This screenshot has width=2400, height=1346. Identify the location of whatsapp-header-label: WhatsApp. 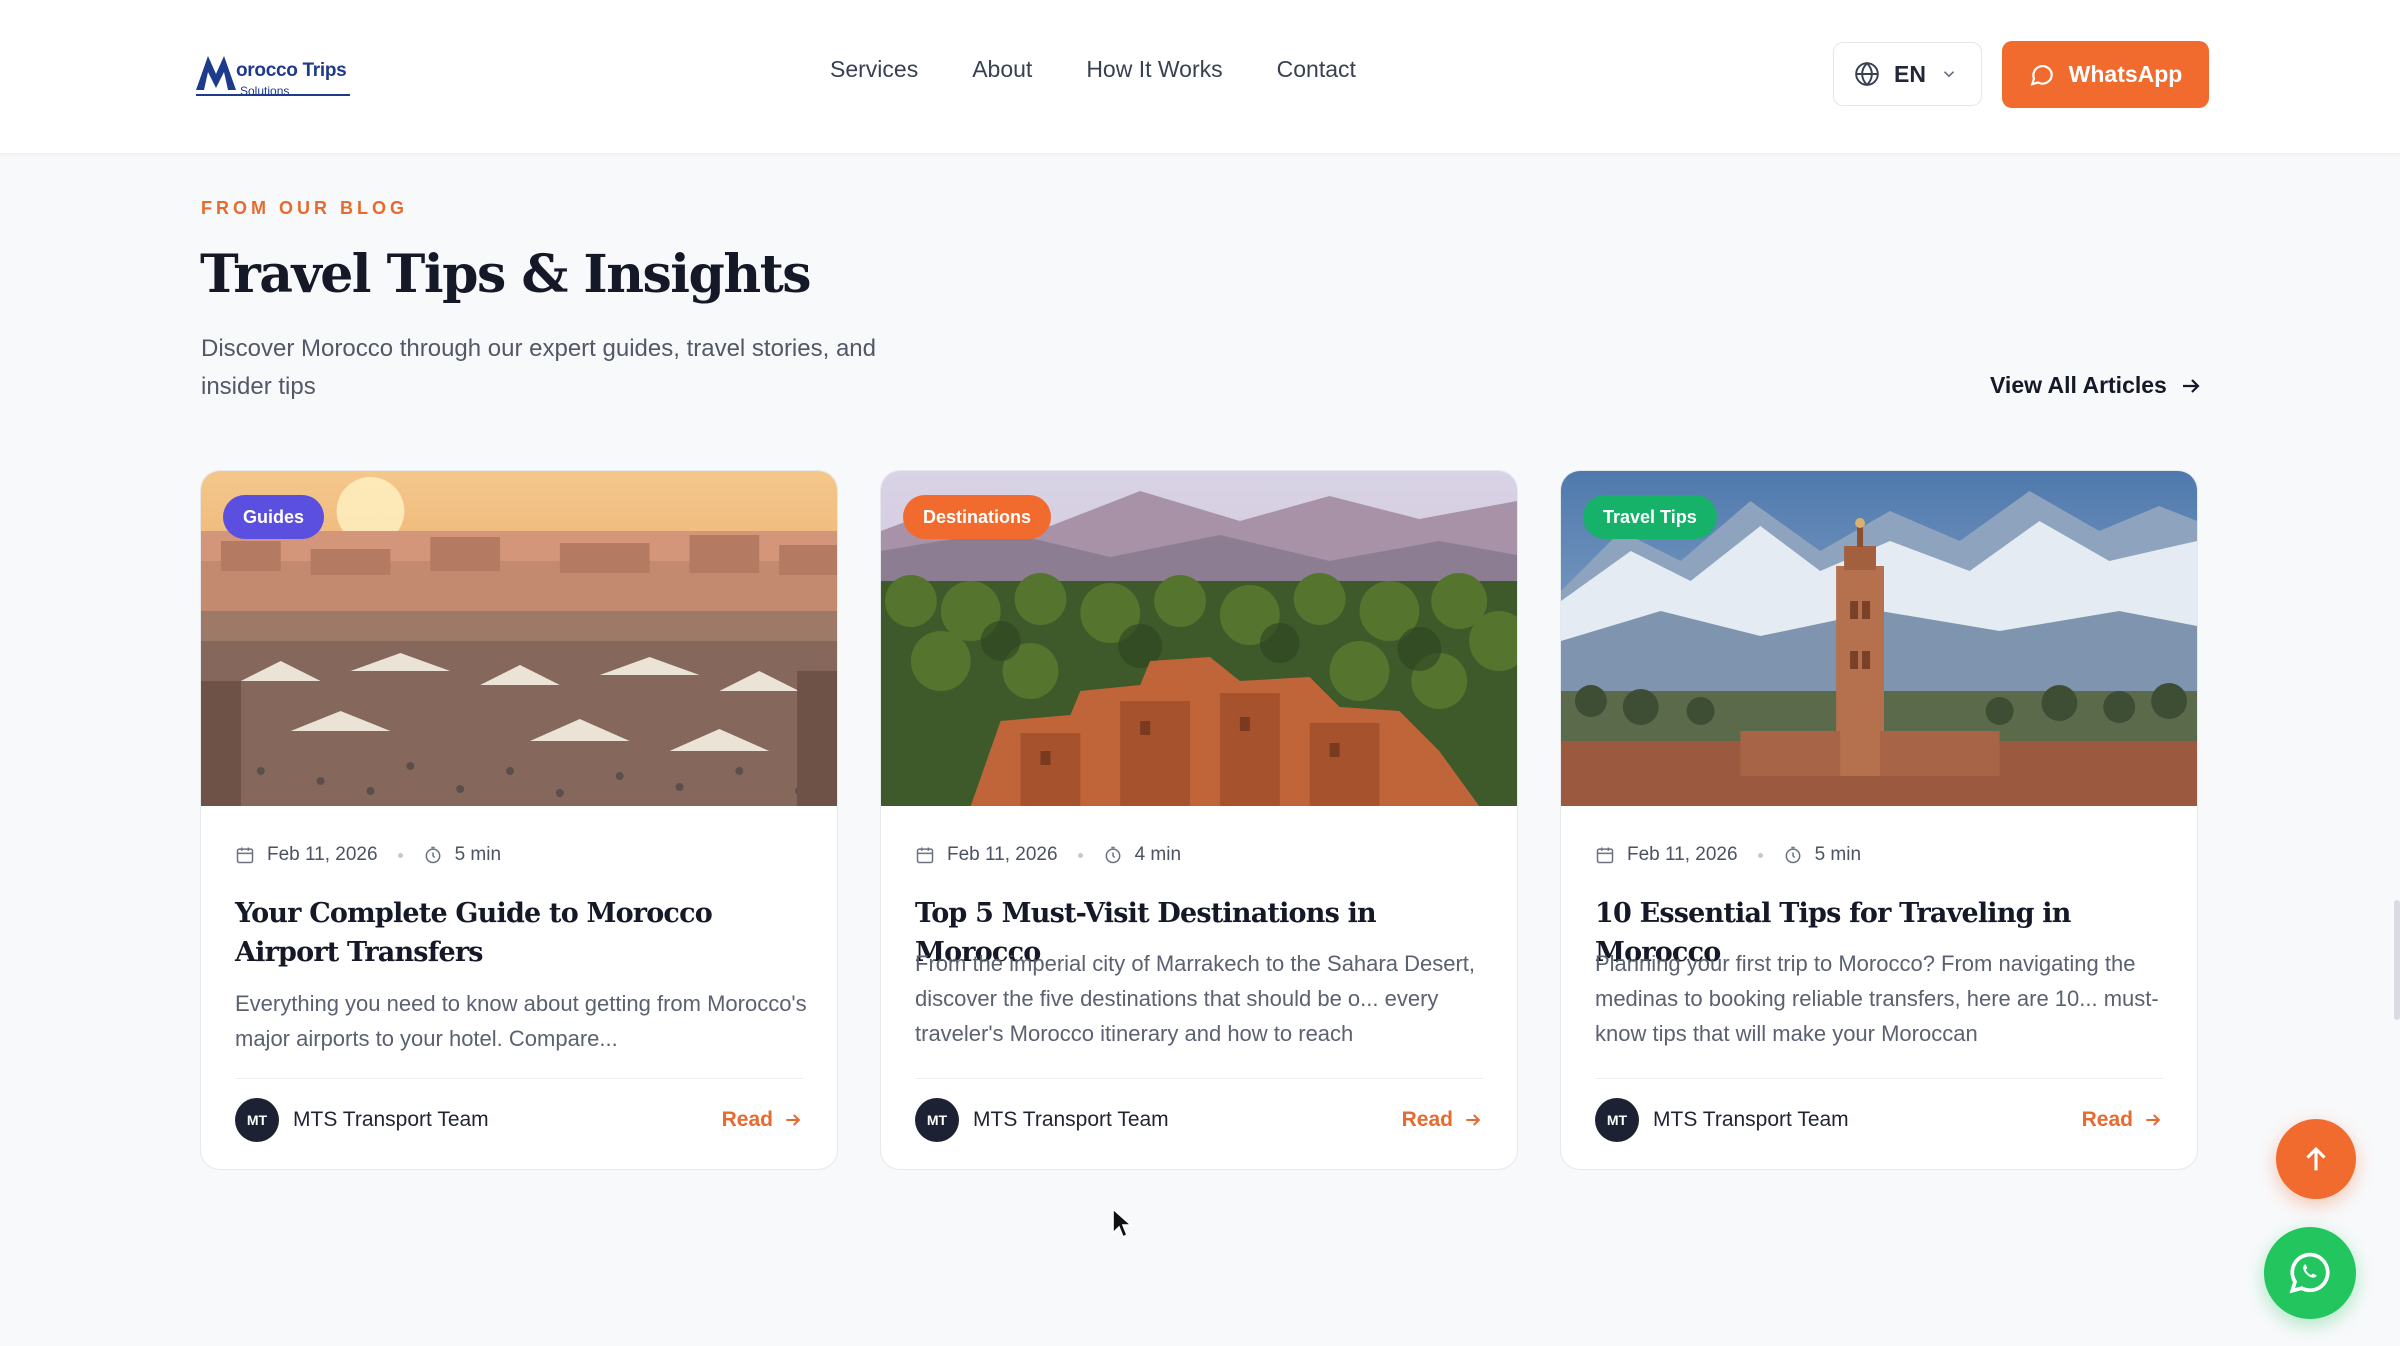
(2125, 74).